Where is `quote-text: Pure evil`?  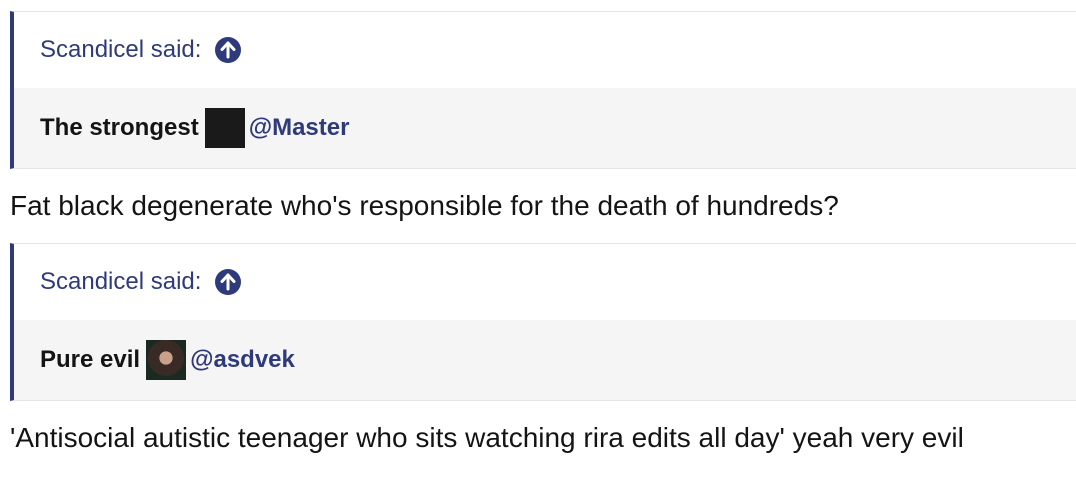 quote-text: Pure evil is located at coordinates (90, 359).